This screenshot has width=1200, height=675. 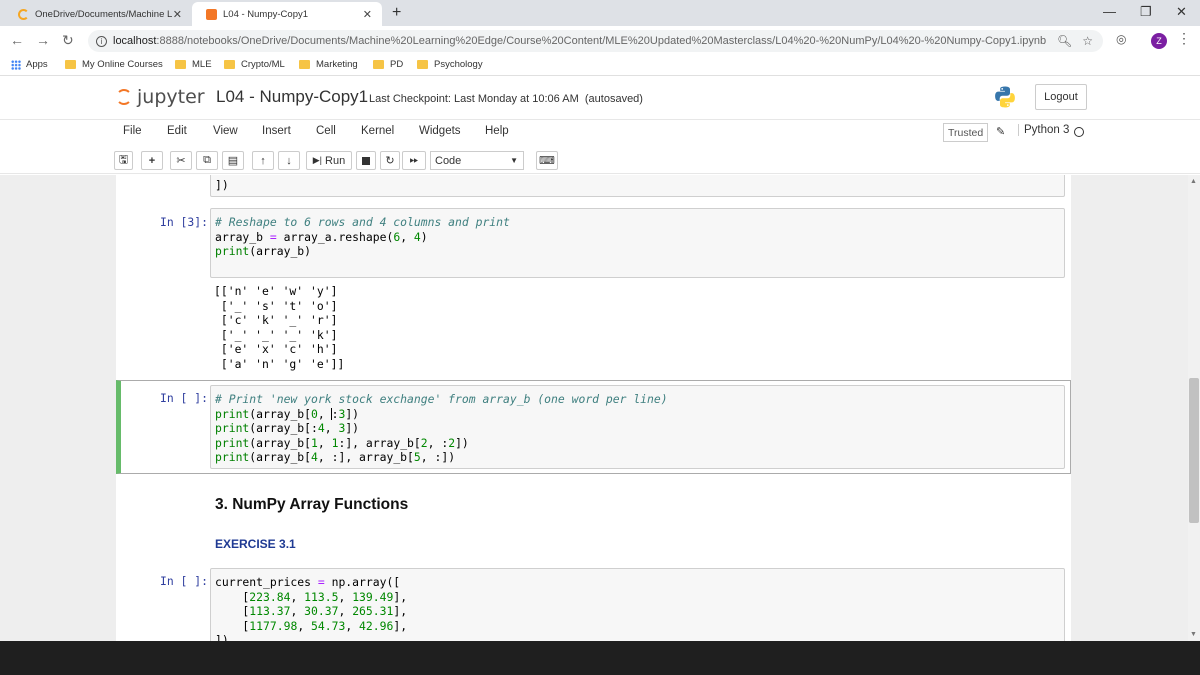 What do you see at coordinates (124, 97) in the screenshot?
I see `jupyter-ring-icon` at bounding box center [124, 97].